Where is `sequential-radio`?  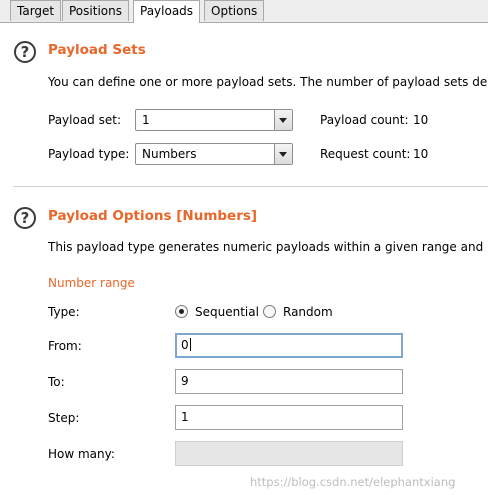 sequential-radio is located at coordinates (181, 311).